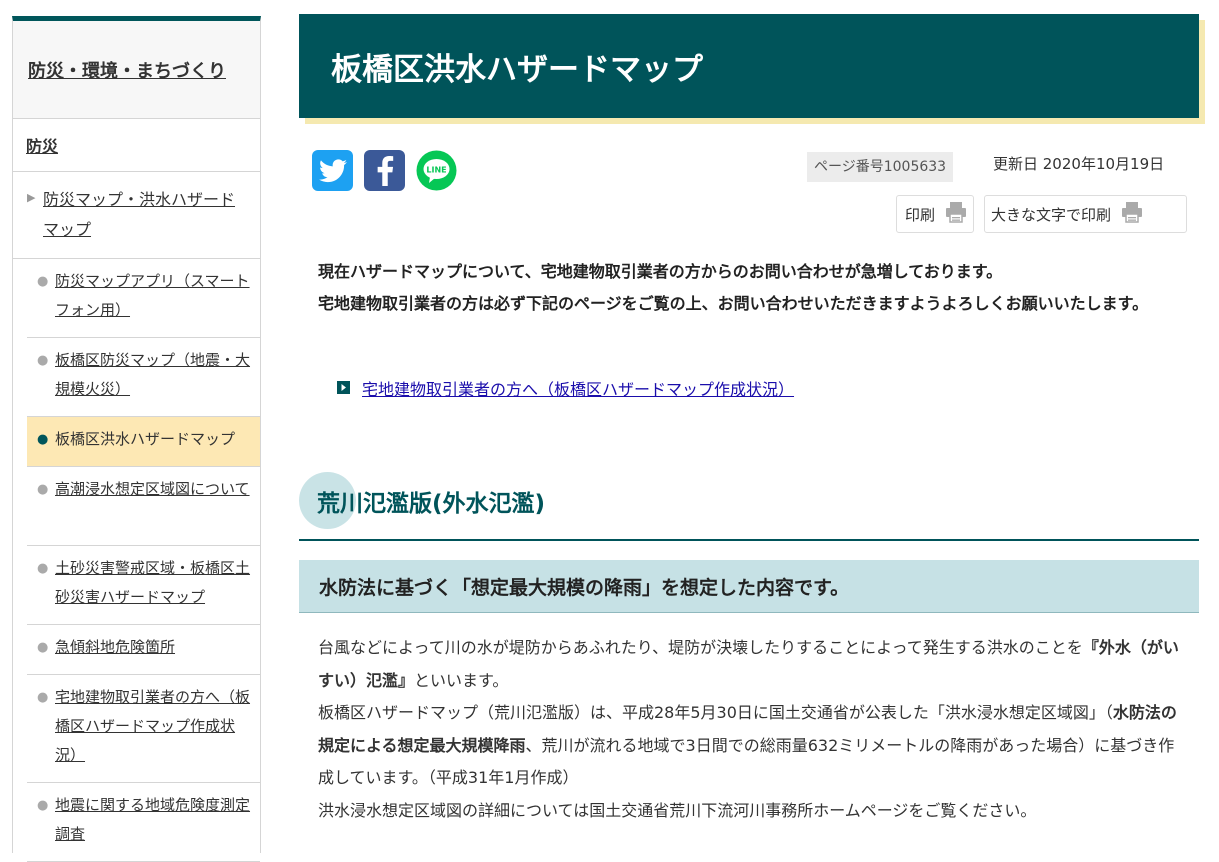 Image resolution: width=1219 pixels, height=862 pixels. What do you see at coordinates (152, 582) in the screenshot?
I see `sidebar-item-link: 土砂災害警戒区域・板橋区土砂災害ハザードマップ` at bounding box center [152, 582].